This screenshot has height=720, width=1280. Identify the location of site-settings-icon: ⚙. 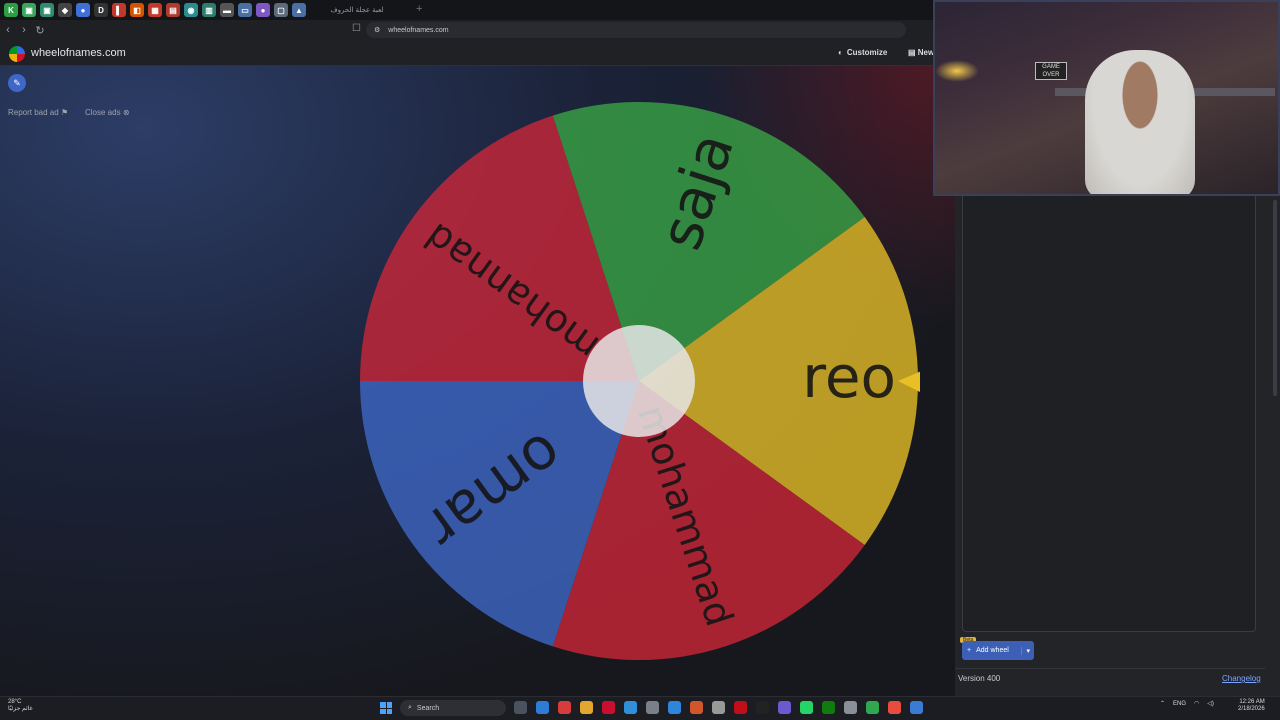
(377, 30).